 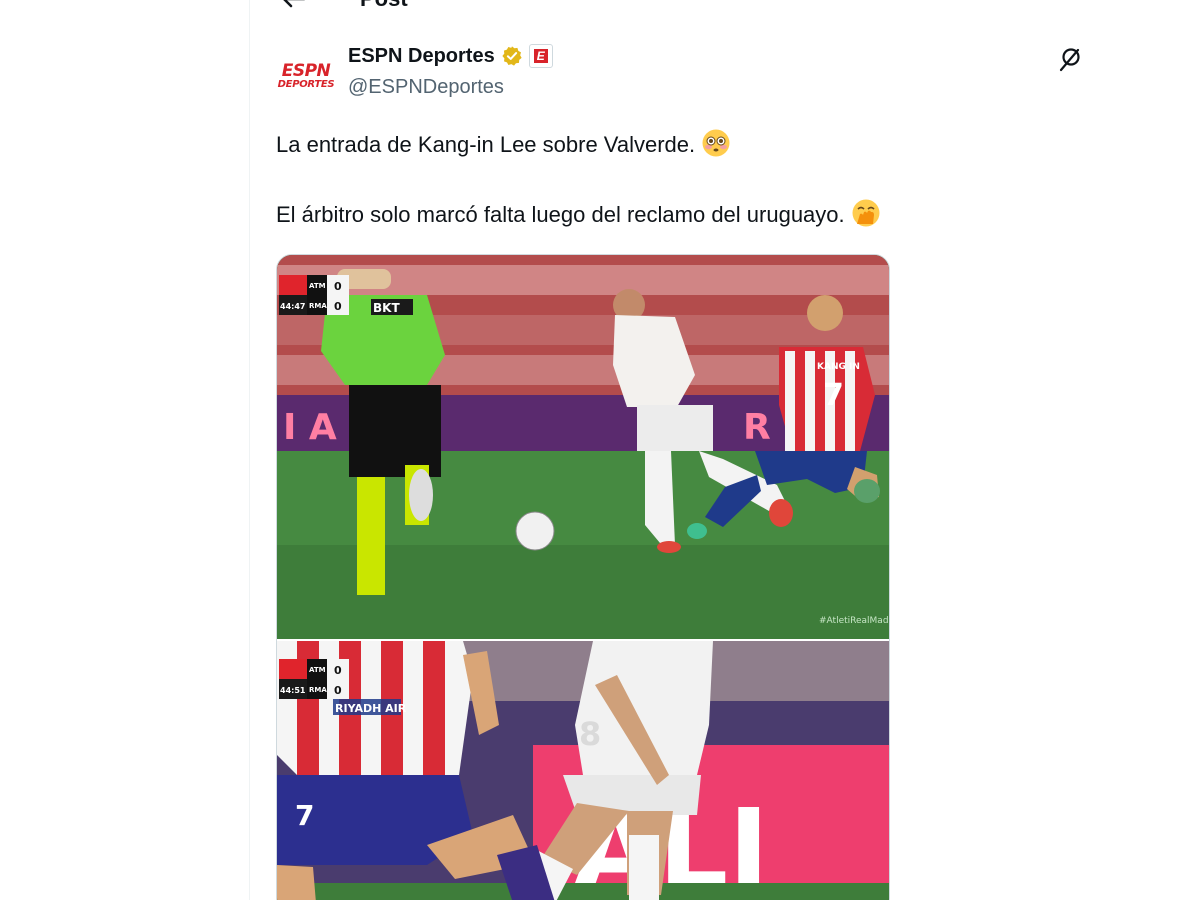 What do you see at coordinates (854, 621) in the screenshot?
I see `media-watermark: #AtletiRealMad` at bounding box center [854, 621].